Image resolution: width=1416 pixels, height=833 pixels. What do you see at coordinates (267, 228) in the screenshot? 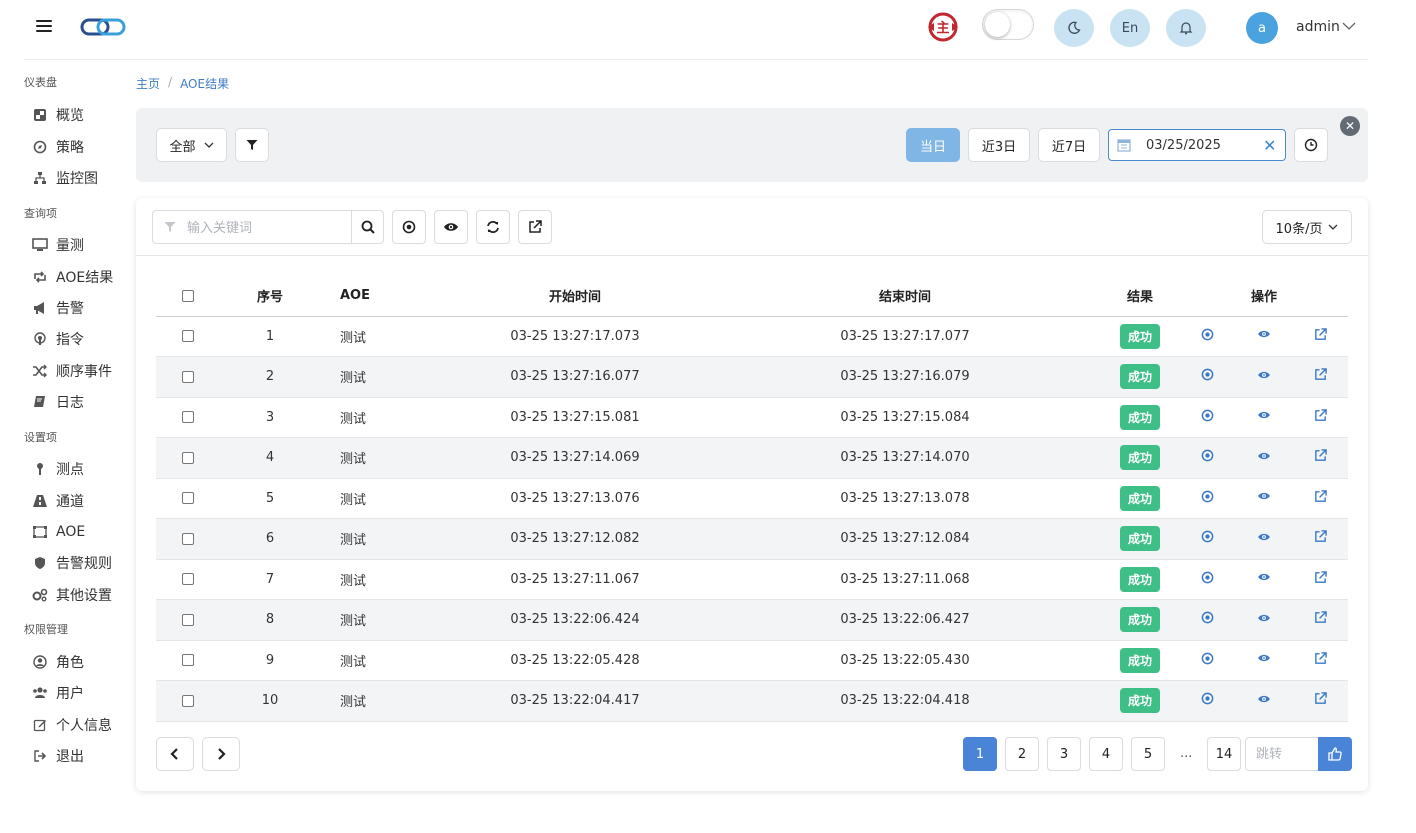
I see `search-input` at bounding box center [267, 228].